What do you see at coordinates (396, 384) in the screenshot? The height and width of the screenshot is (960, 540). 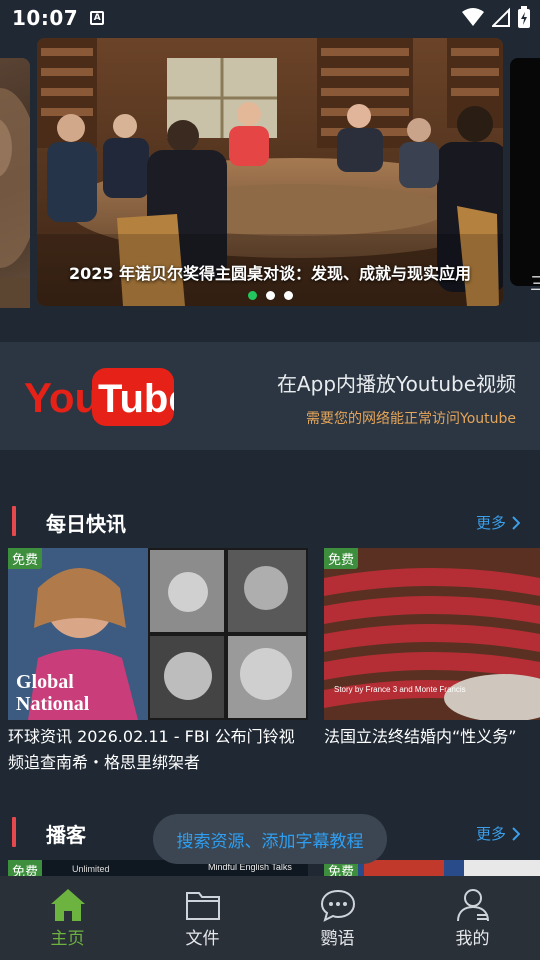 I see `youtube-banner-title: 在App内播放Youtube视频` at bounding box center [396, 384].